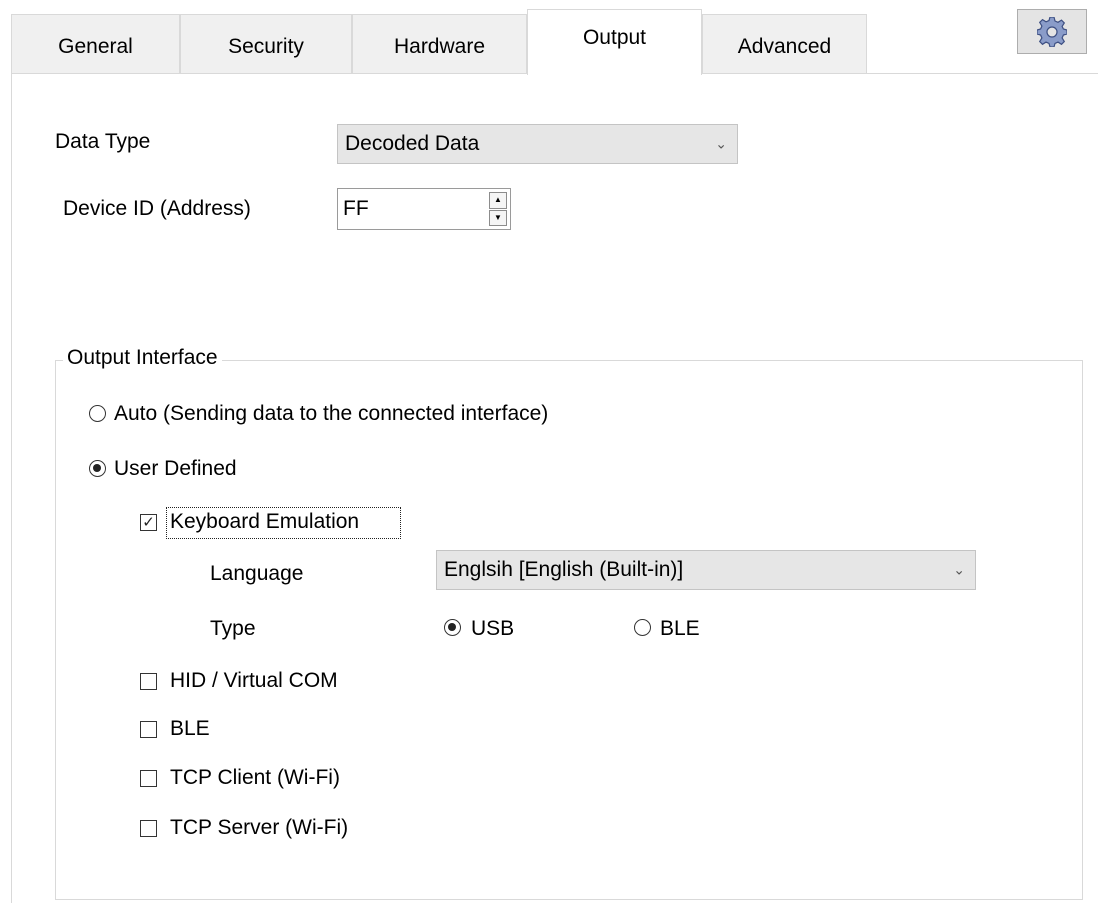 This screenshot has height=903, width=1098. I want to click on spin-down-button: ▼, so click(498, 217).